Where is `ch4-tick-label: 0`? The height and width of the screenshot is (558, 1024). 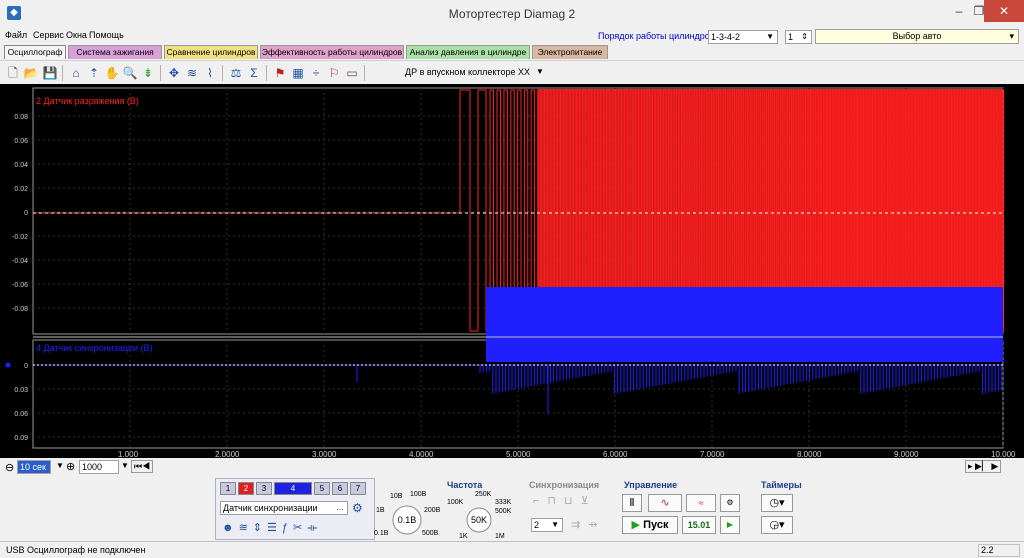 ch4-tick-label: 0 is located at coordinates (26, 366).